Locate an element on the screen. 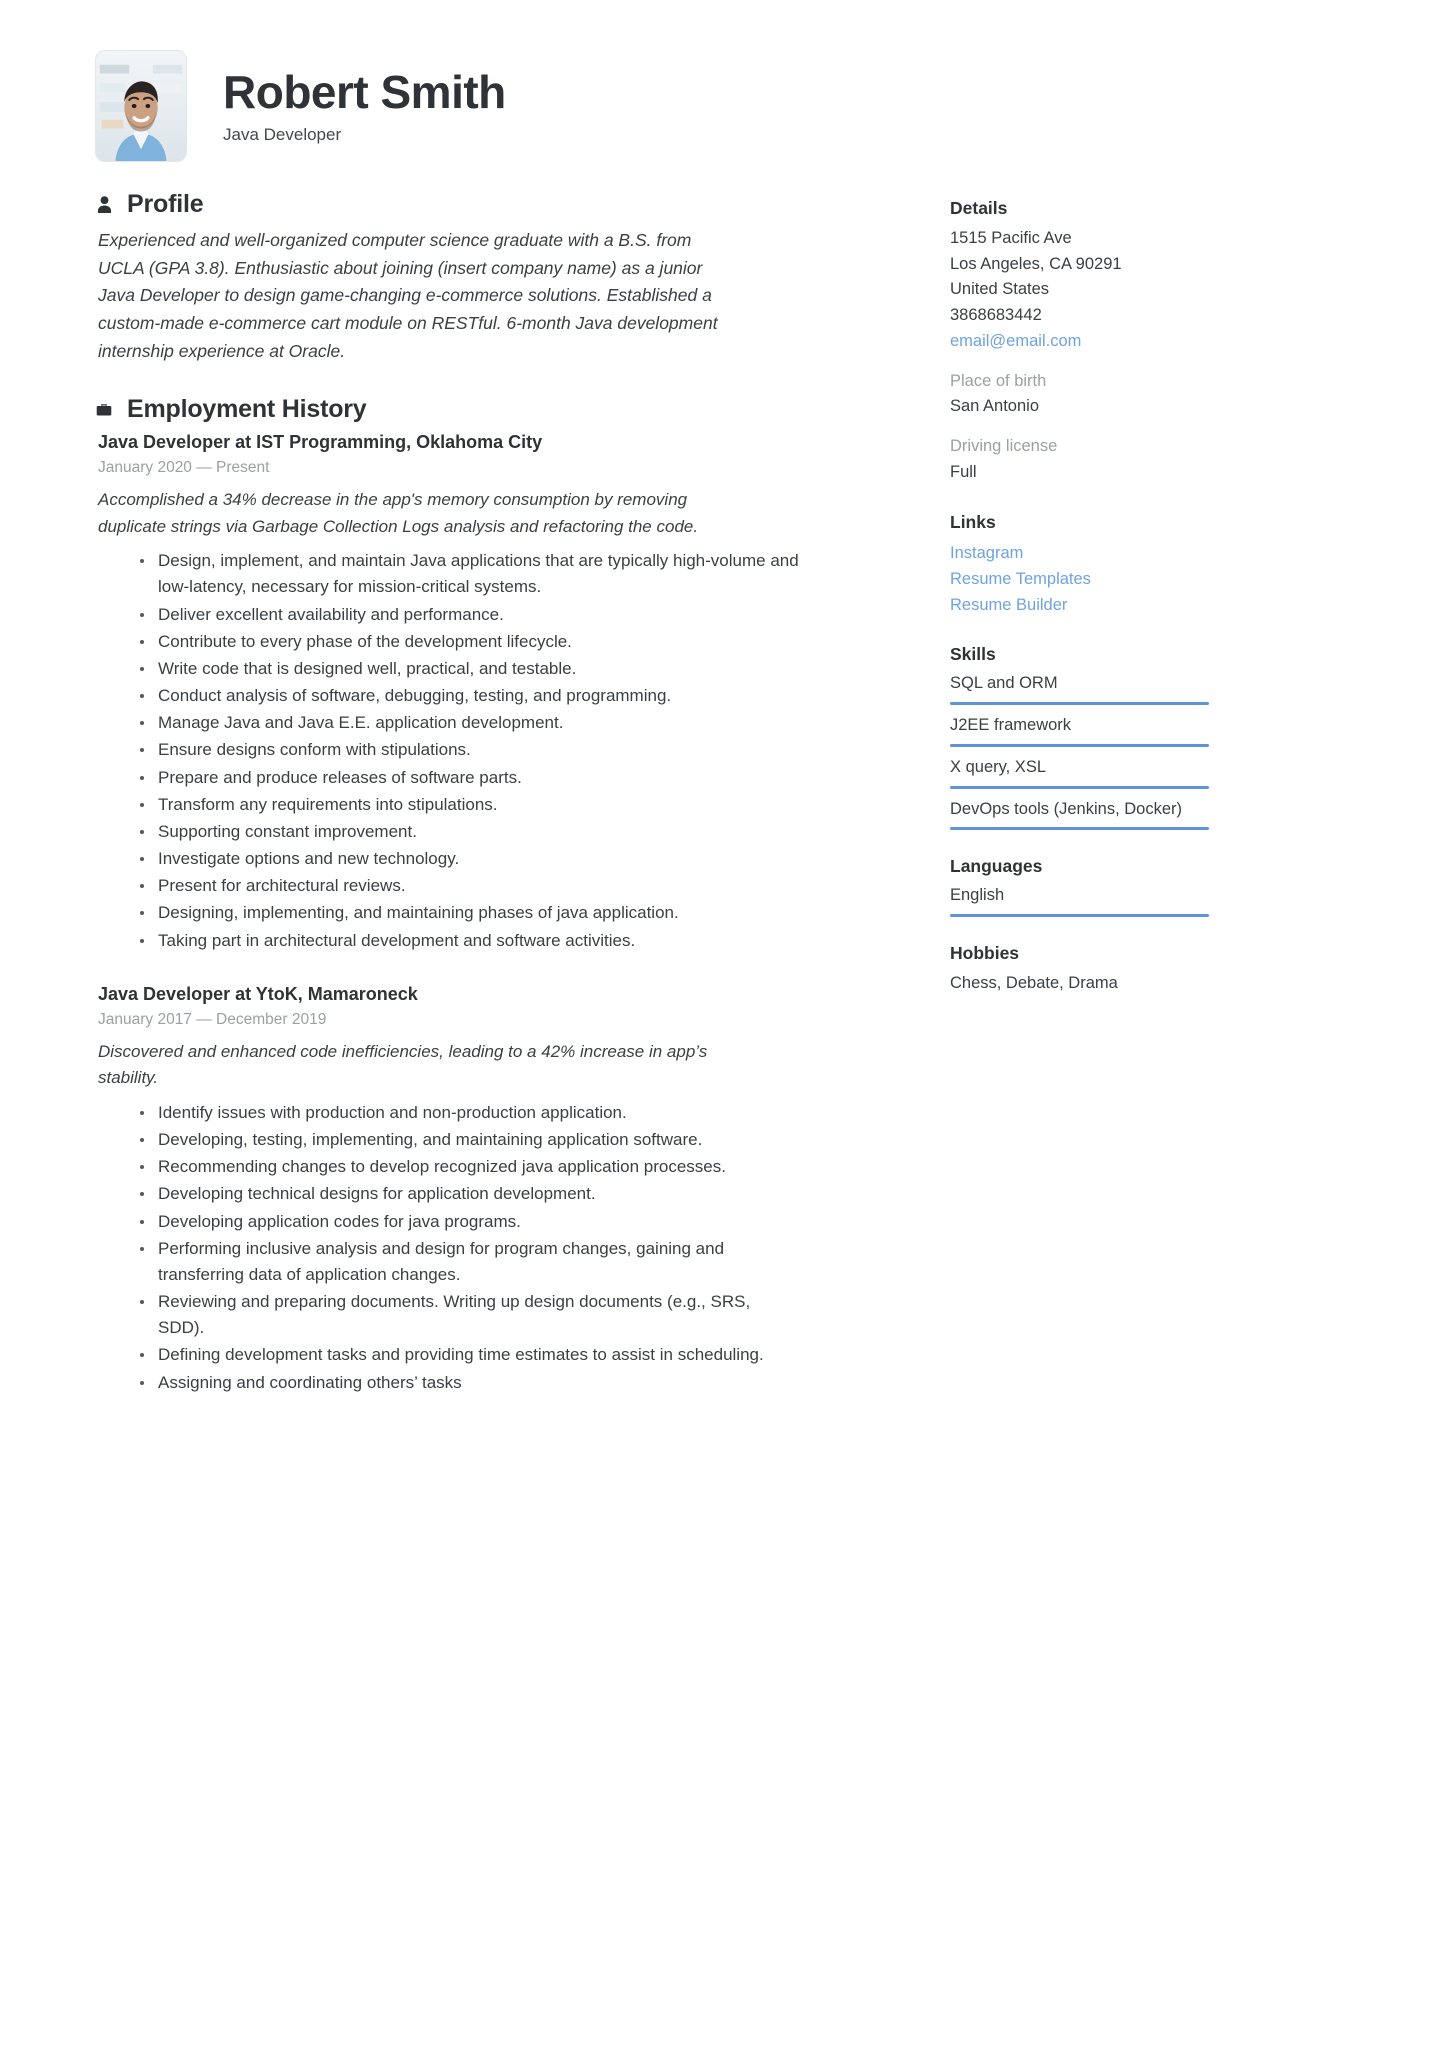 Image resolution: width=1448 pixels, height=2048 pixels. list-item: Supporting constant improvement. is located at coordinates (470, 832).